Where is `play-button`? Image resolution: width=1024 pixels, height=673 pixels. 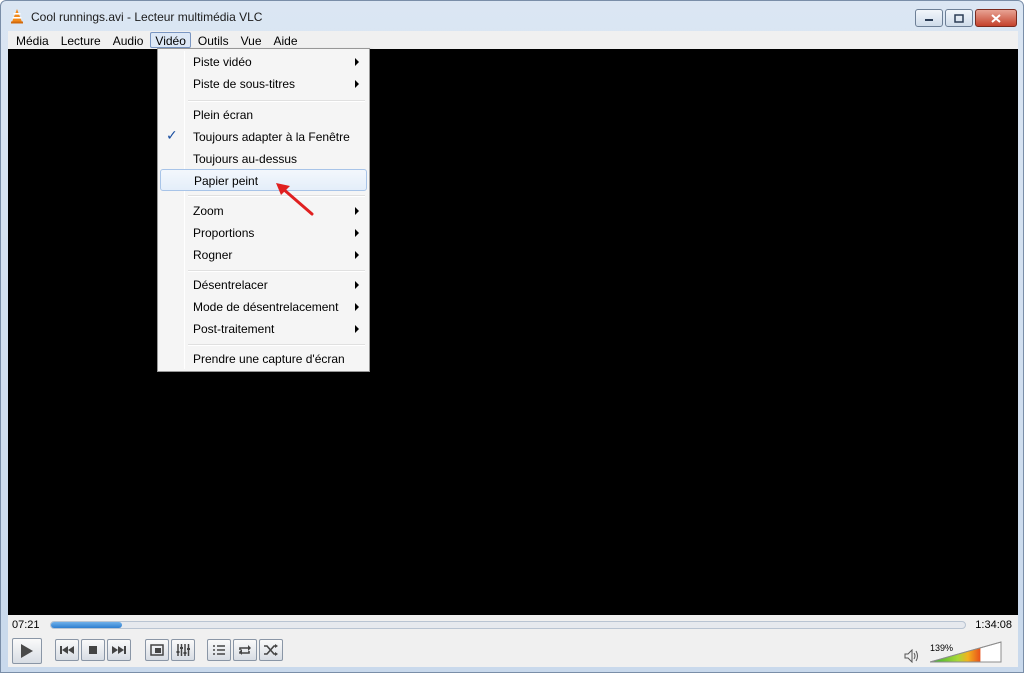 play-button is located at coordinates (27, 651).